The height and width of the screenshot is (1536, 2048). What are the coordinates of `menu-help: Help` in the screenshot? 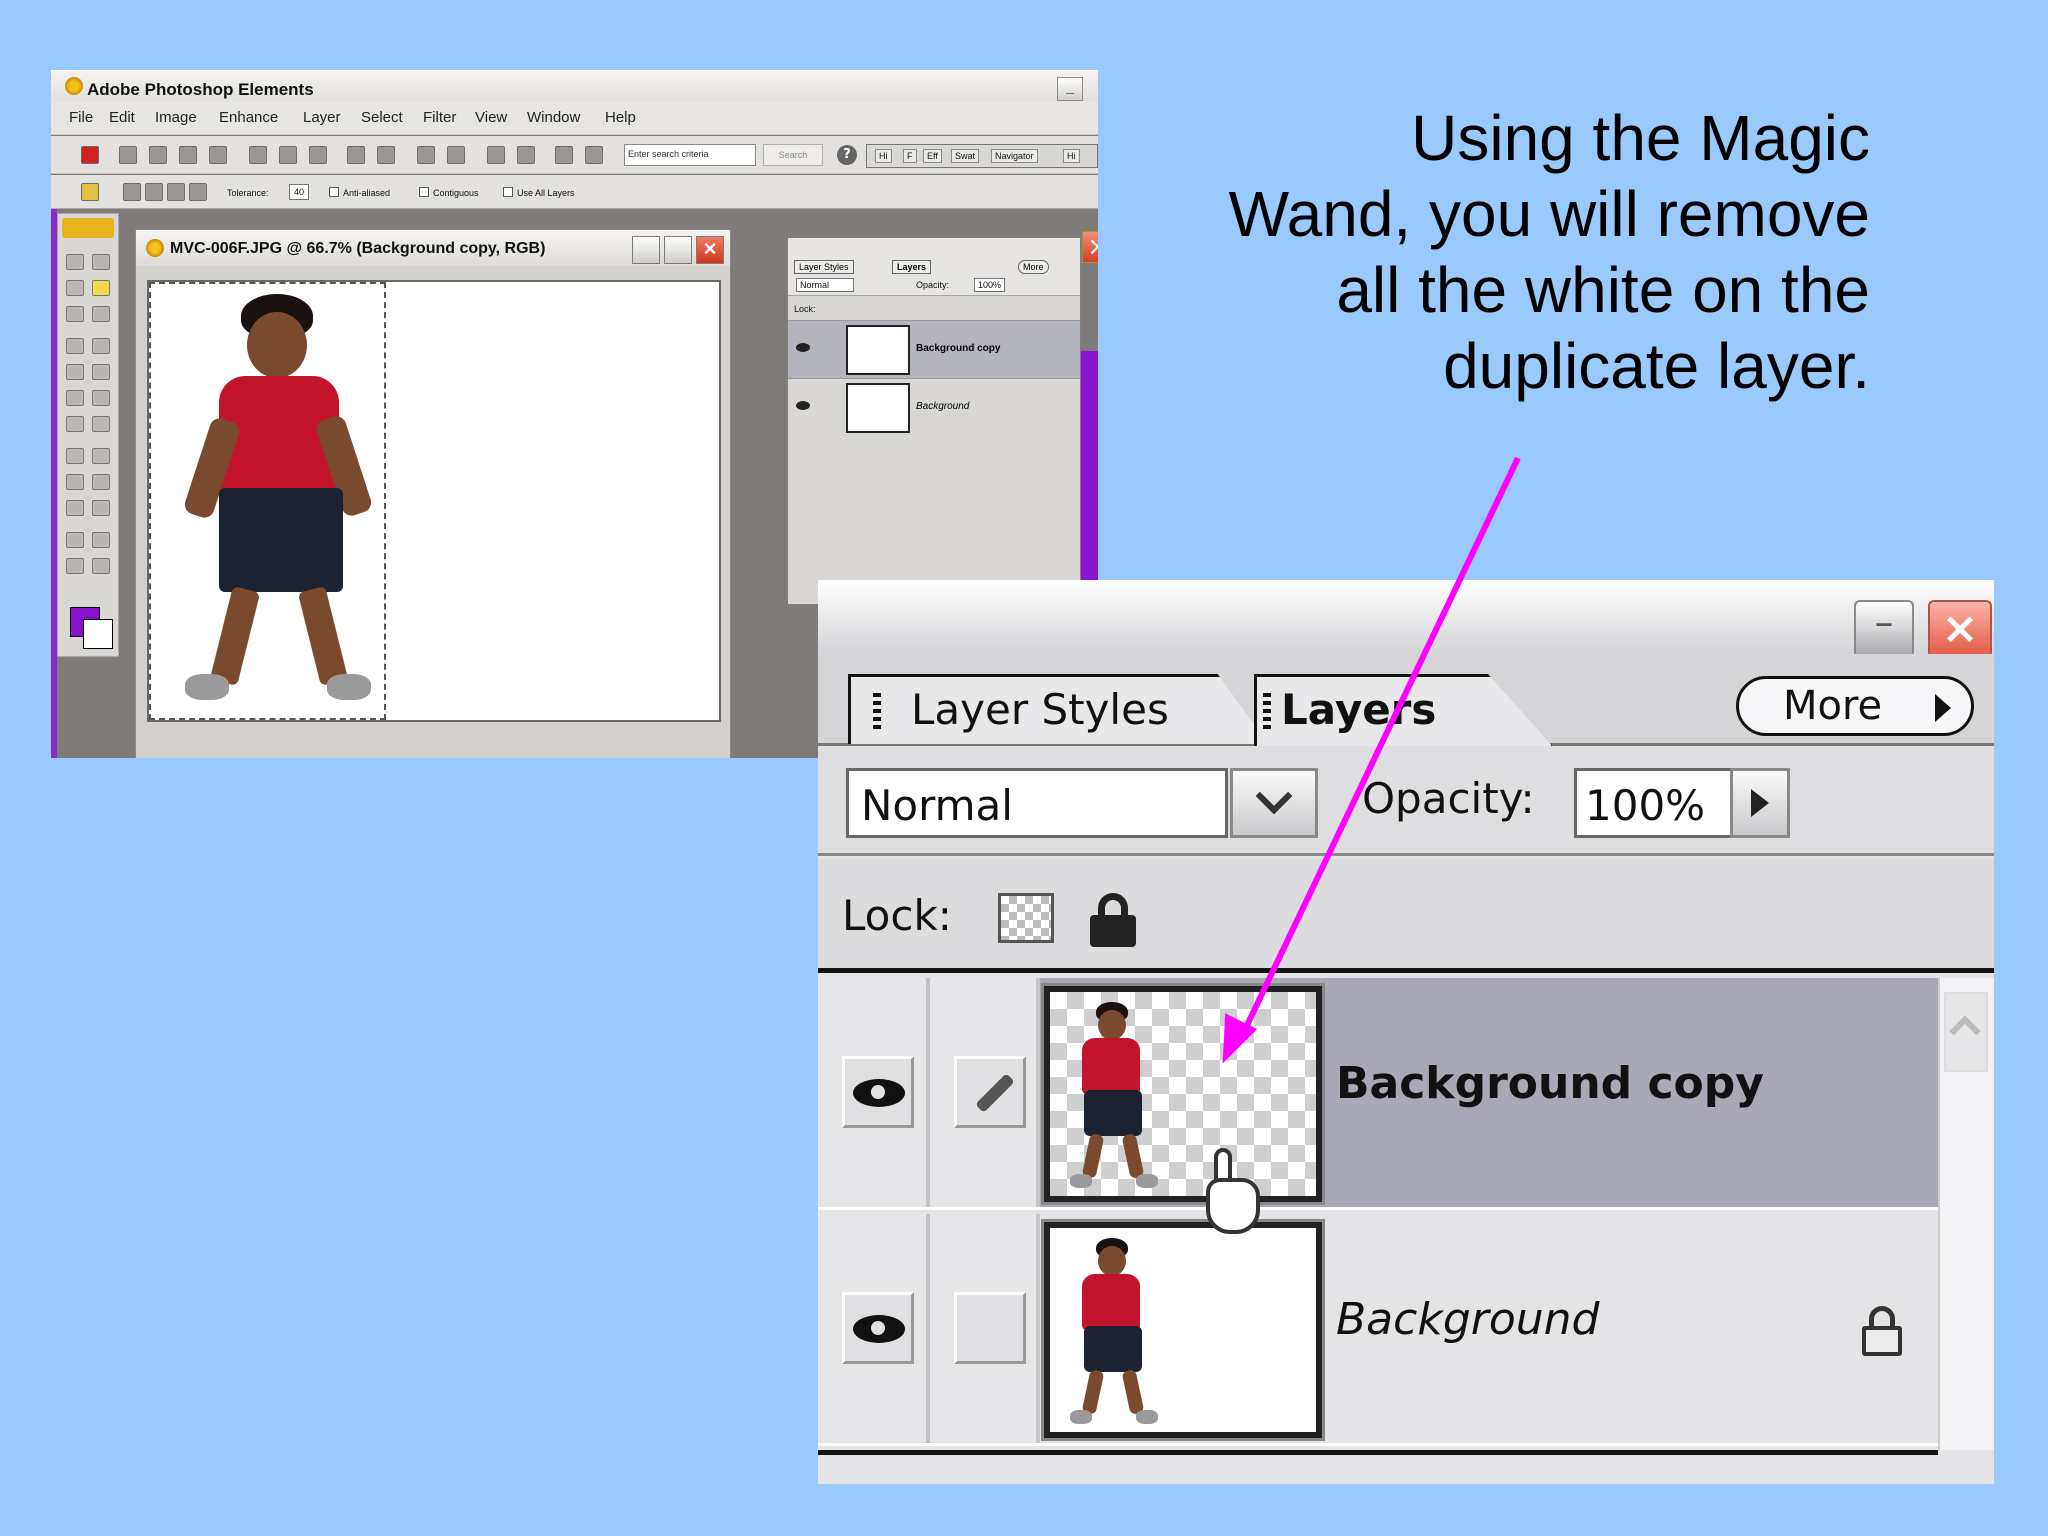 It's located at (620, 117).